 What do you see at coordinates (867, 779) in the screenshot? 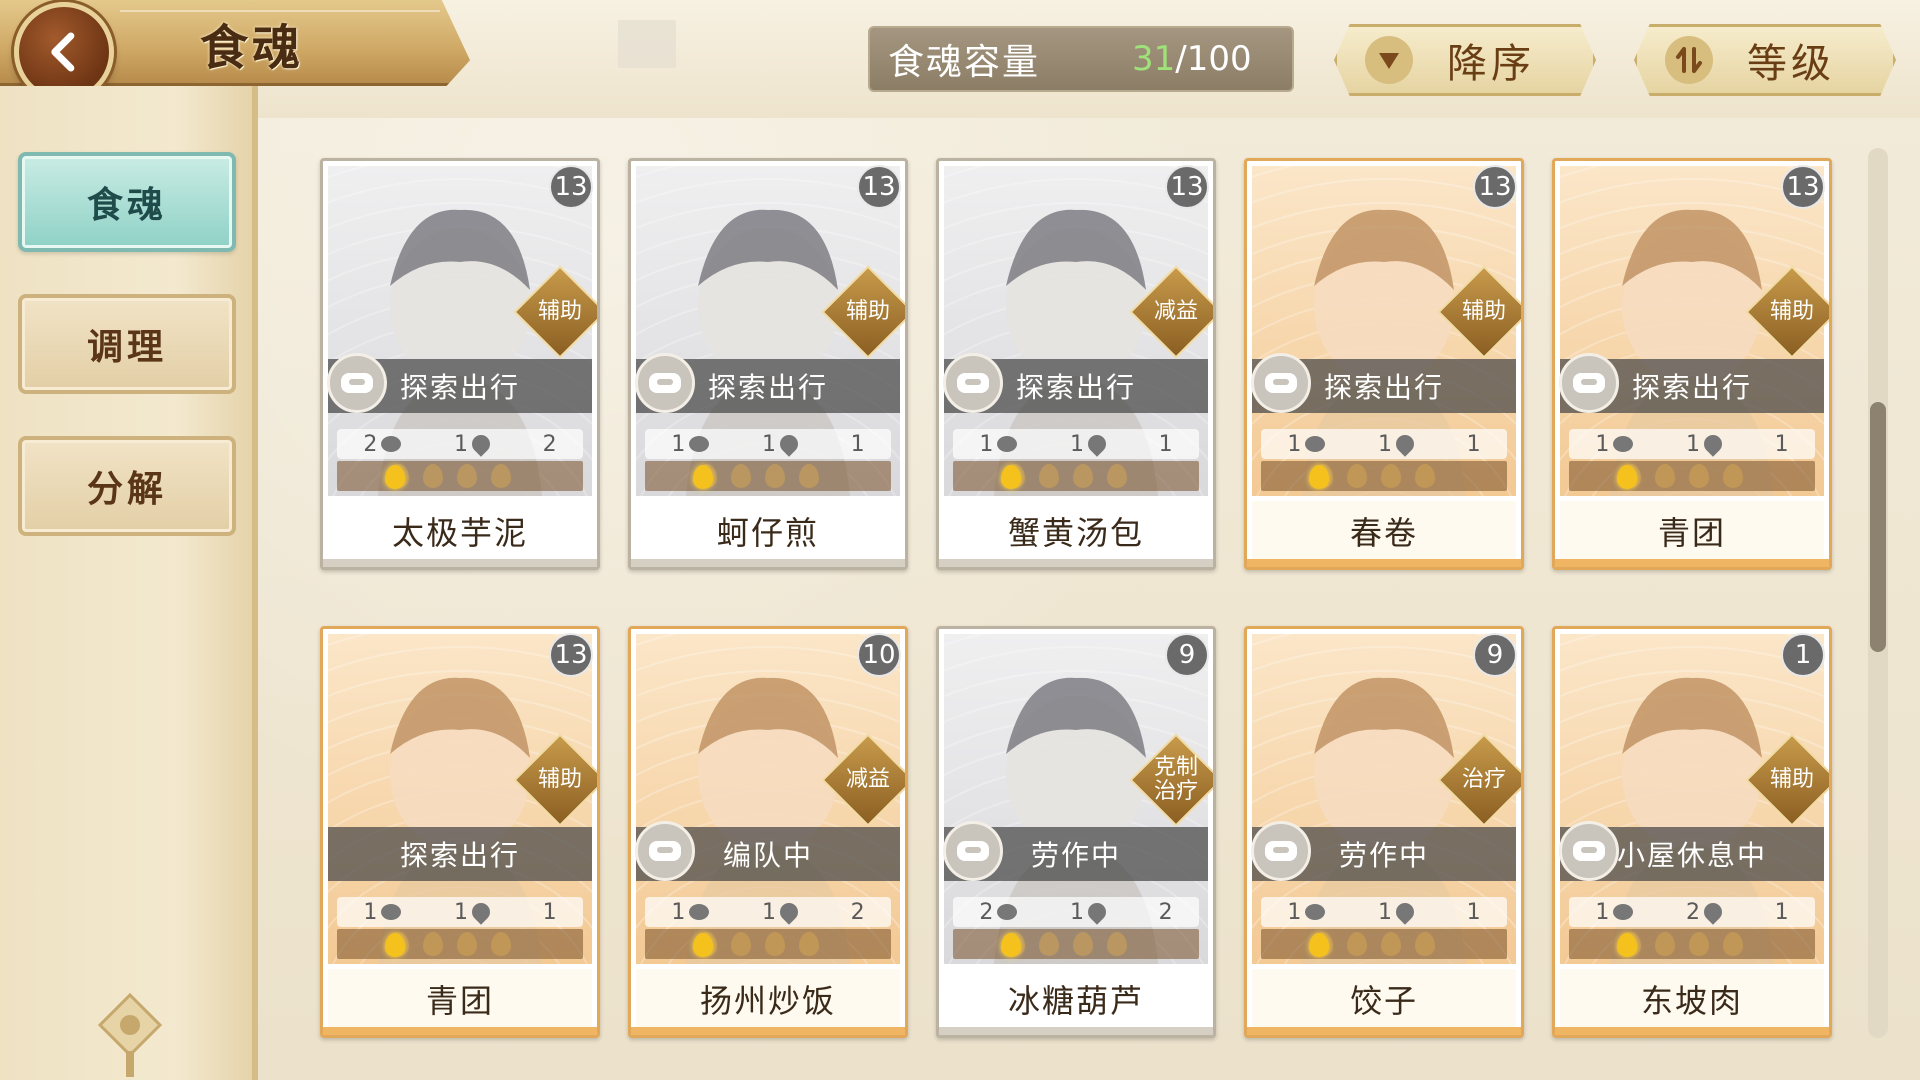
I see `role-label: 减益` at bounding box center [867, 779].